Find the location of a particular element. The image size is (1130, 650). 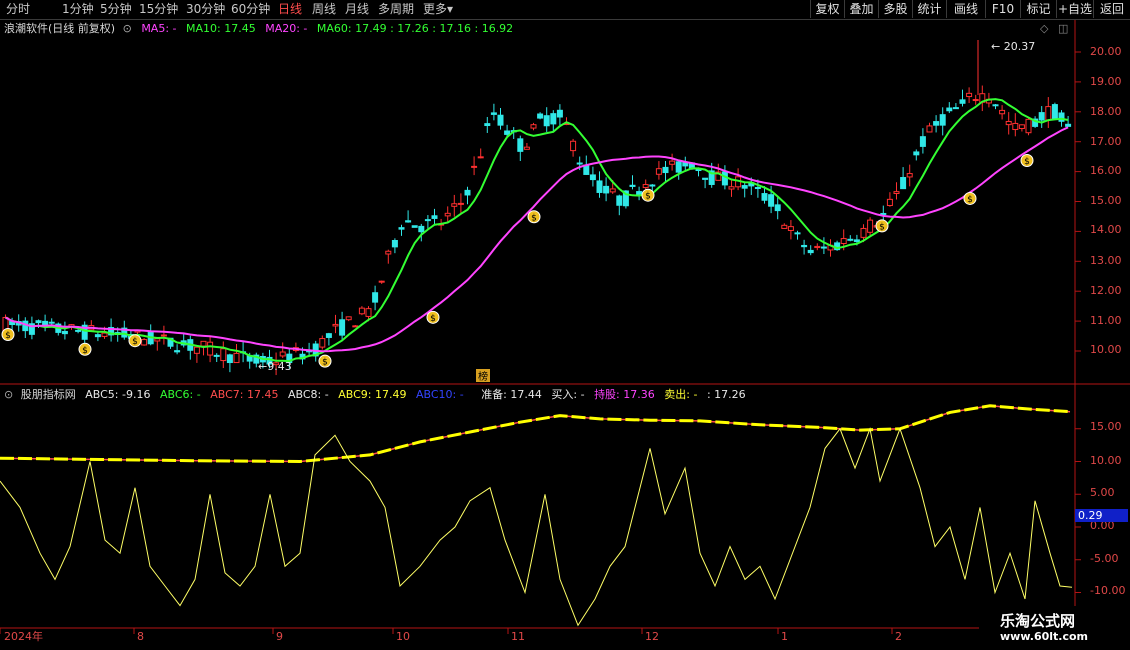

price-tick: 20.00 is located at coordinates (1106, 51).